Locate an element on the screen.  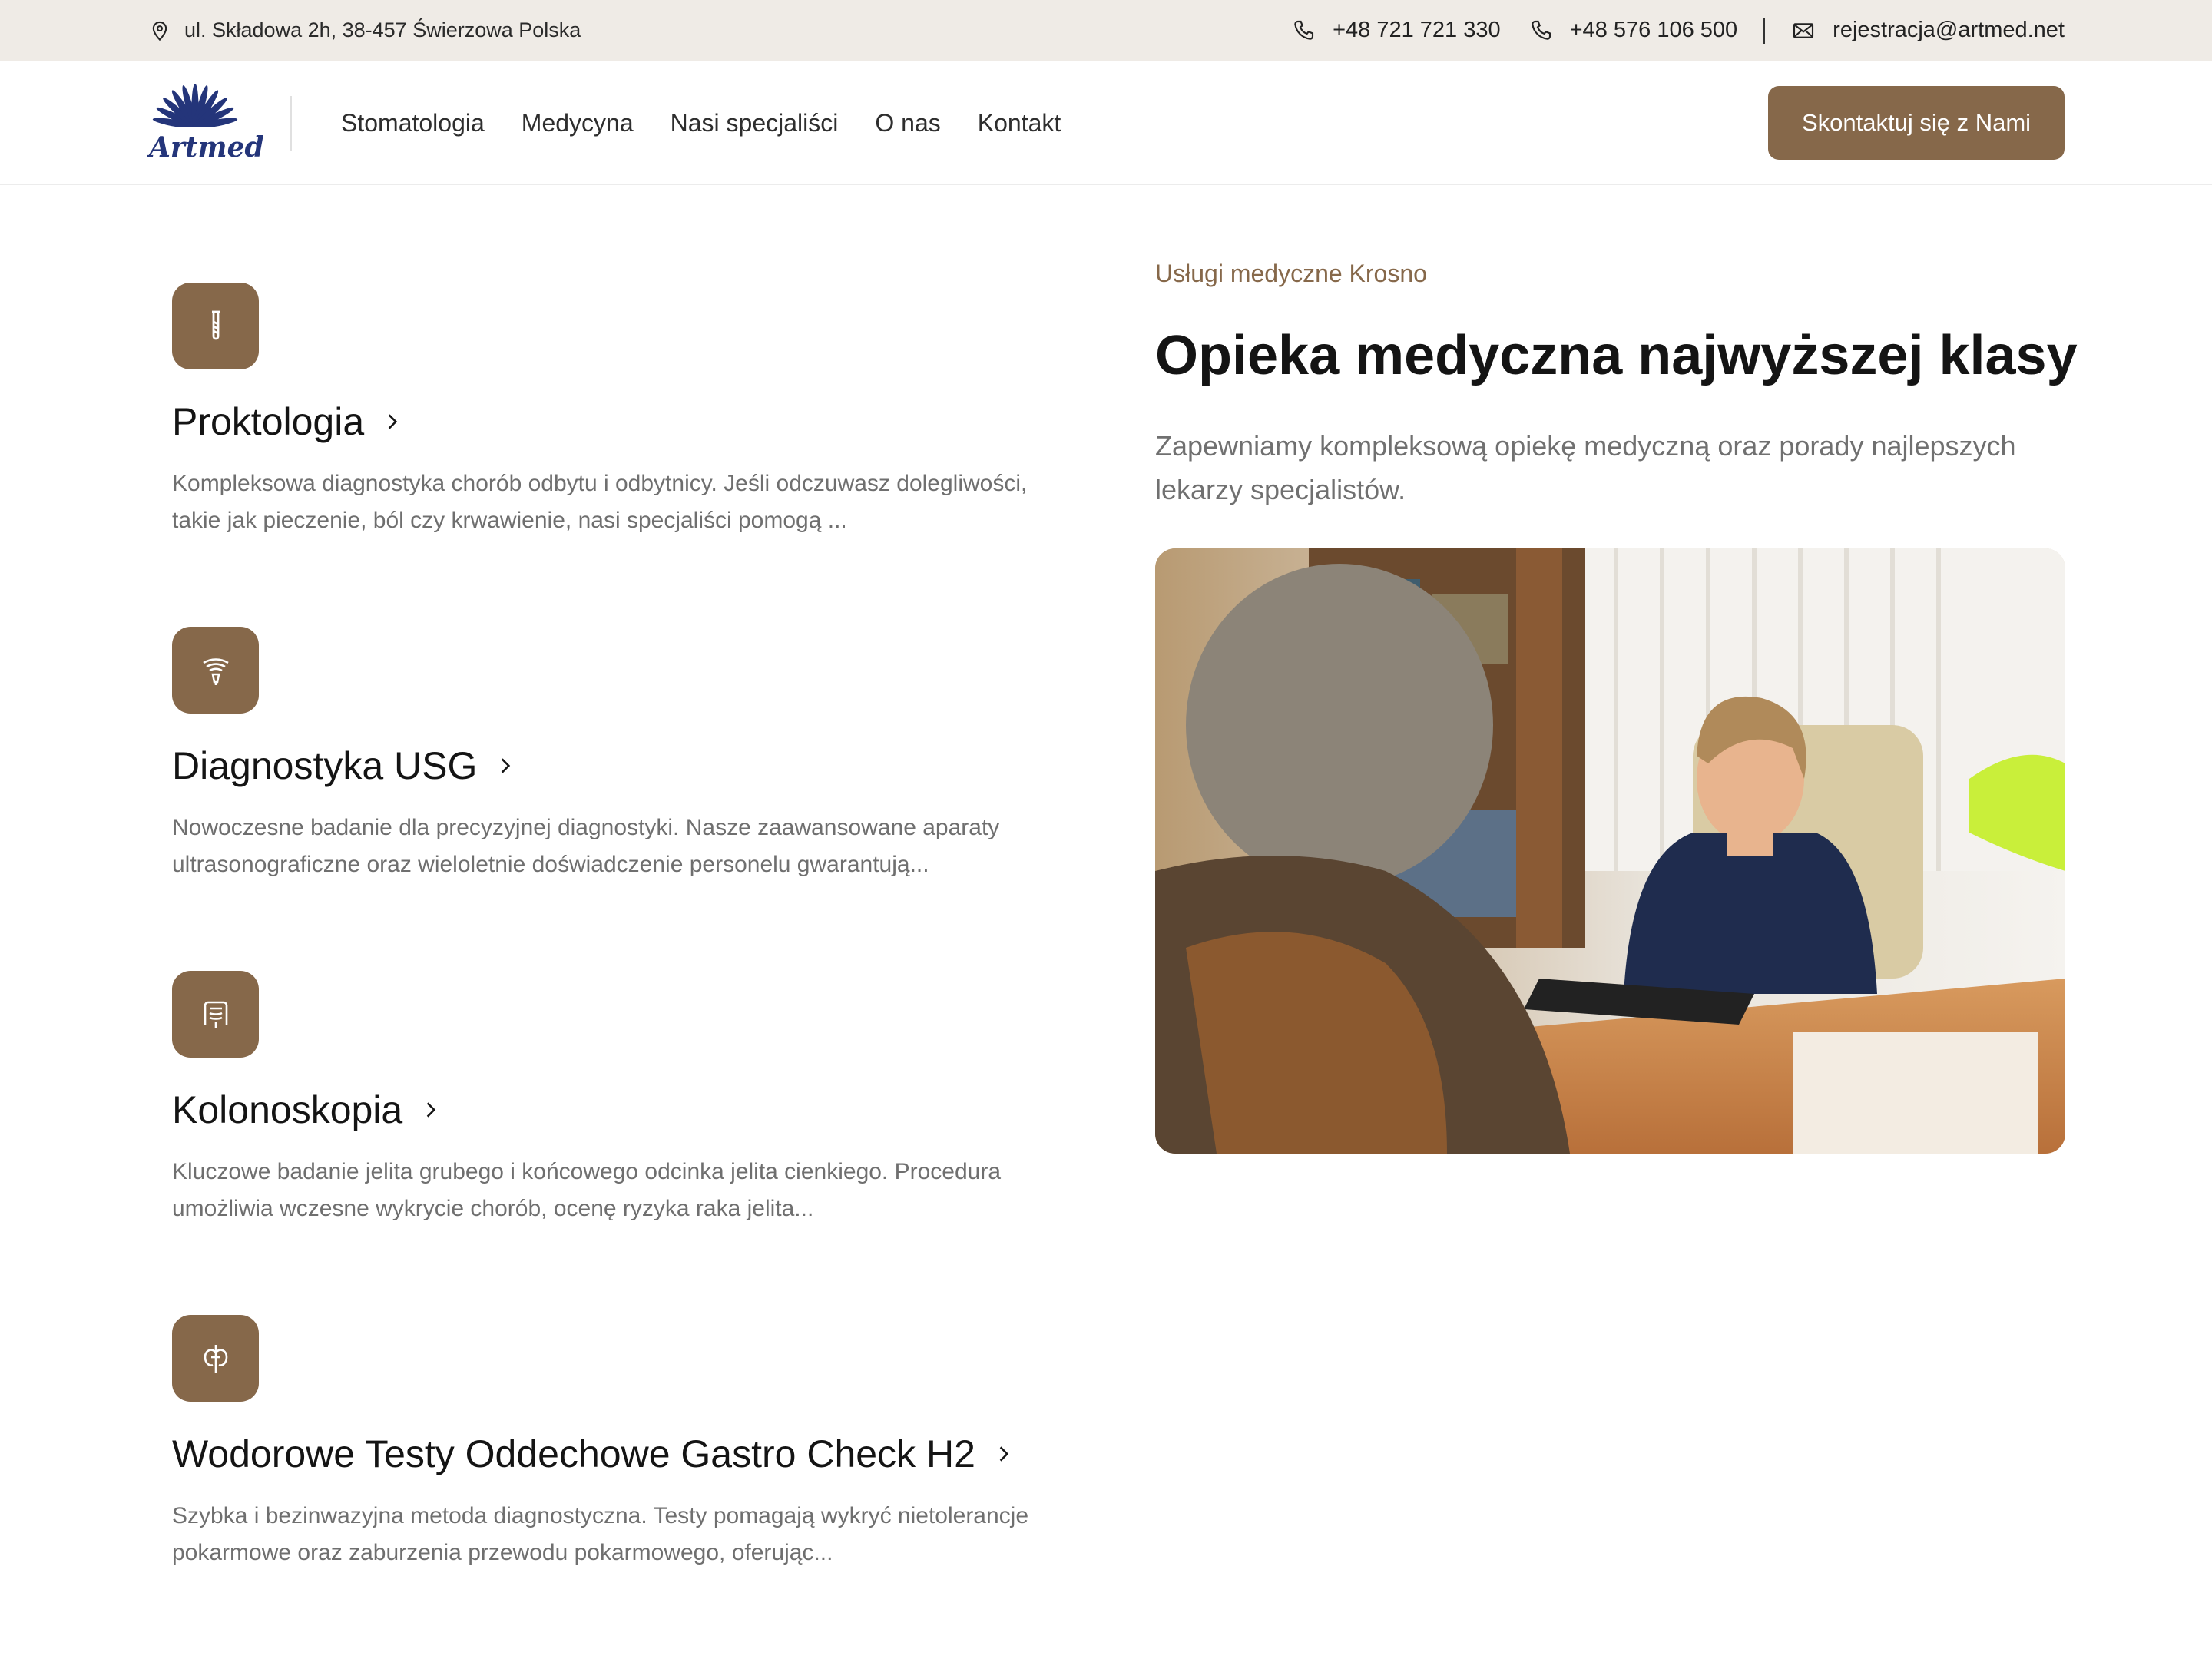
address: ul. Składowa 2h, 38-457 Świerzowa Polska is located at coordinates (365, 31).